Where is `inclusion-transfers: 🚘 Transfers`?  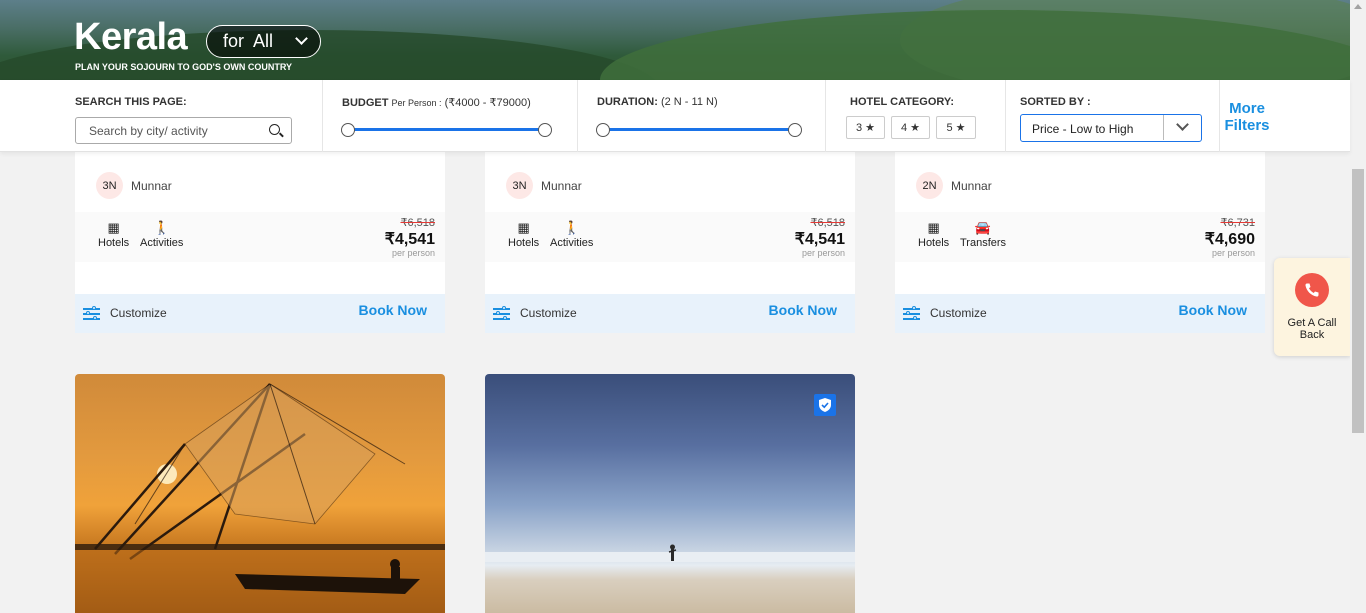
inclusion-transfers: 🚘 Transfers is located at coordinates (983, 234).